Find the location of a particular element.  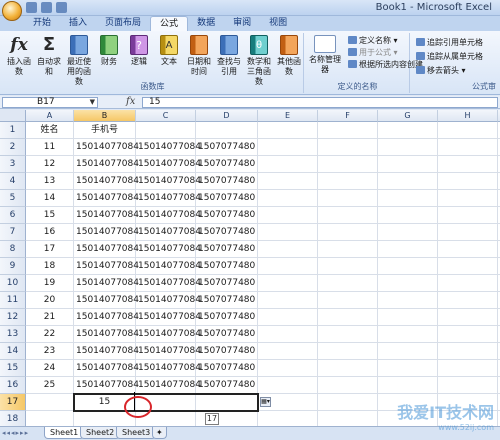

function-button-4: ? 逻辑 is located at coordinates (139, 51).